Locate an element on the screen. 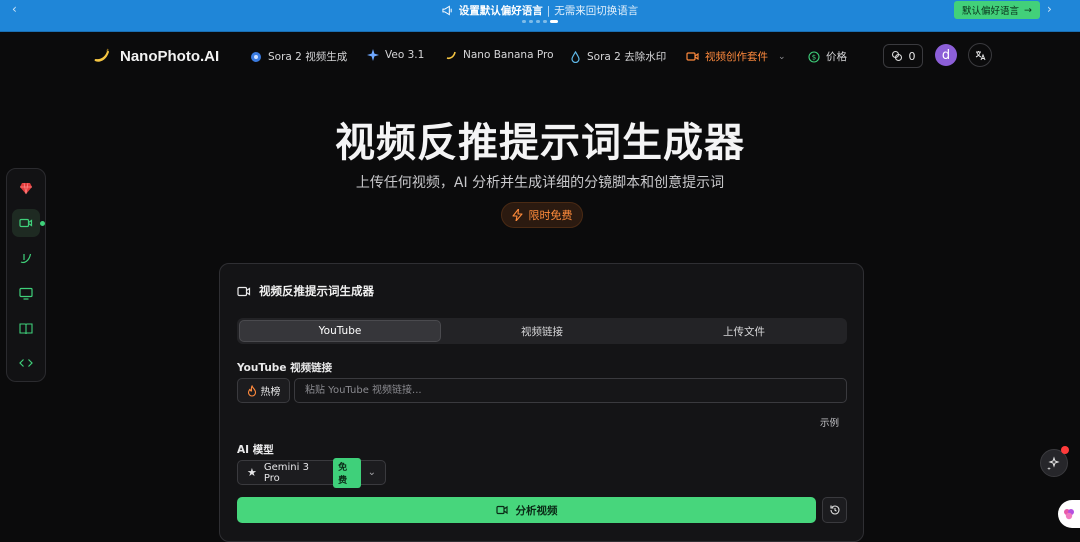 Image resolution: width=1080 pixels, height=542 pixels. gem-icon is located at coordinates (26, 188).